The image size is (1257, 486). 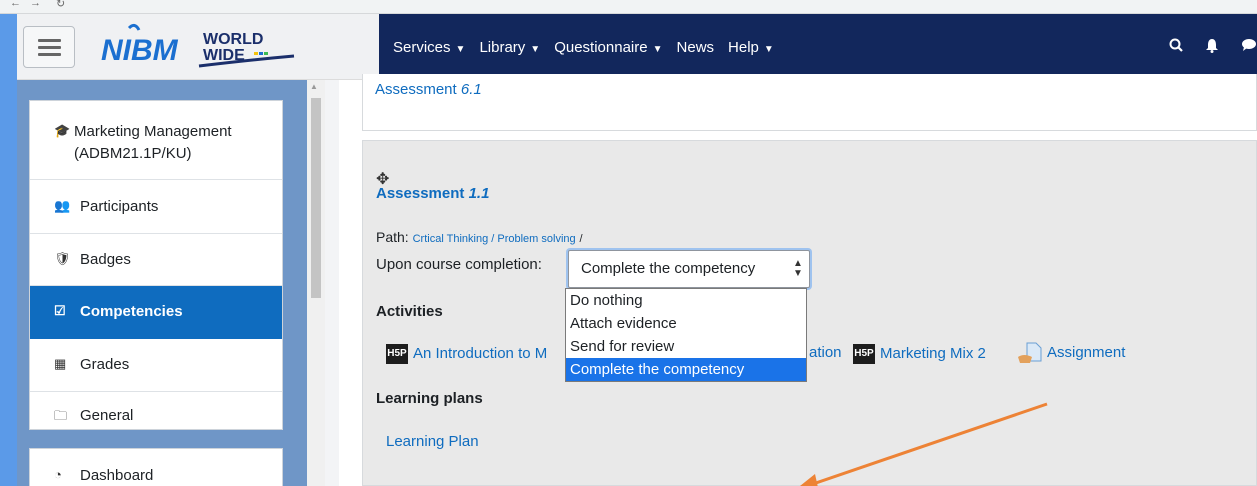 I want to click on completion-label: Upon course completion:, so click(x=459, y=264).